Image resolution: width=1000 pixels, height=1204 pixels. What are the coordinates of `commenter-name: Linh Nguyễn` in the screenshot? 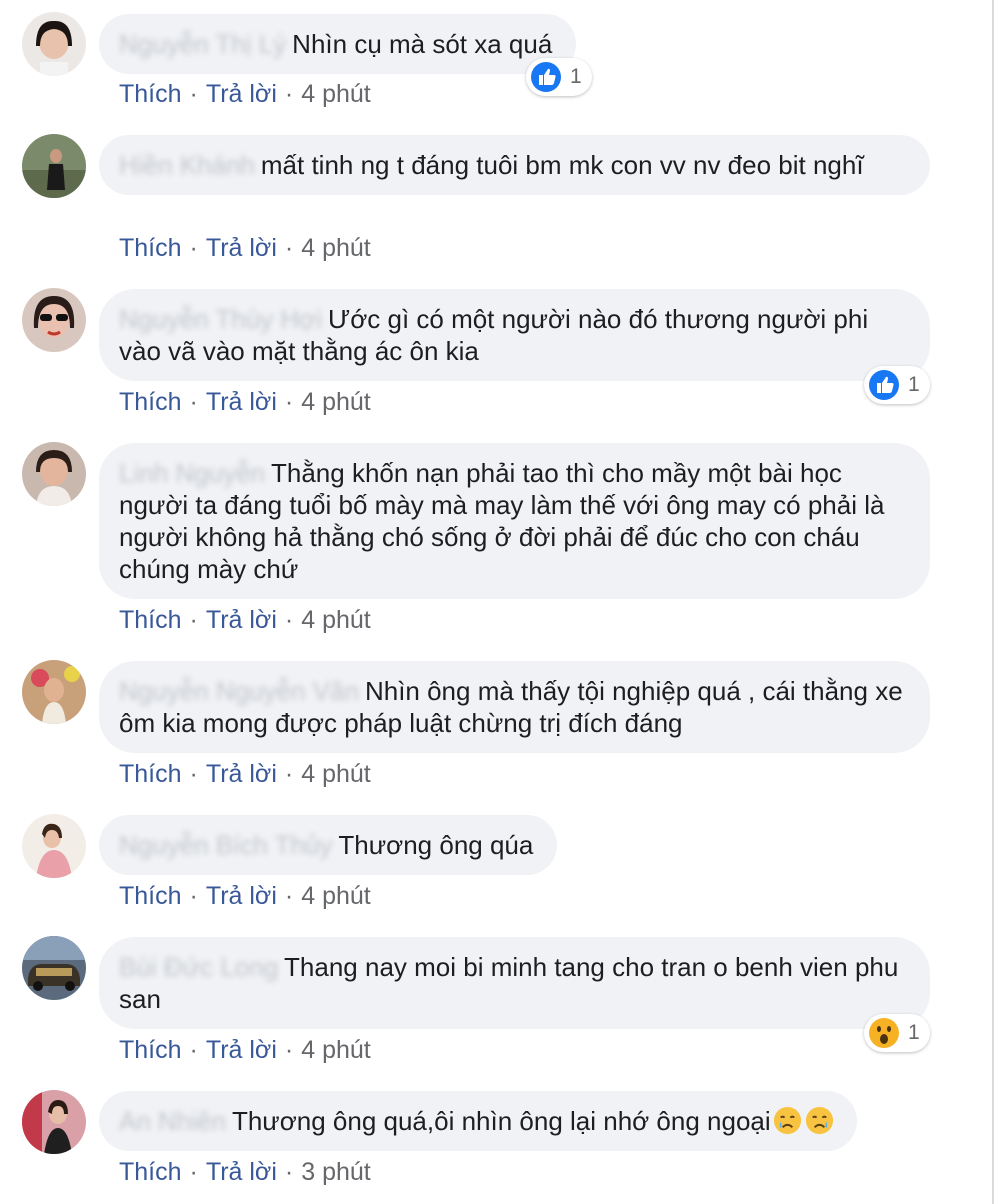 It's located at (192, 473).